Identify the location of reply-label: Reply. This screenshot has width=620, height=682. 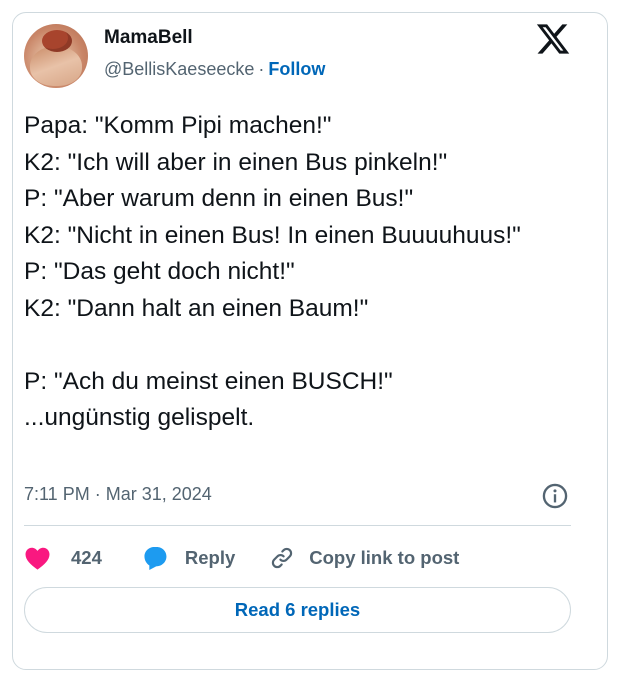
(210, 557).